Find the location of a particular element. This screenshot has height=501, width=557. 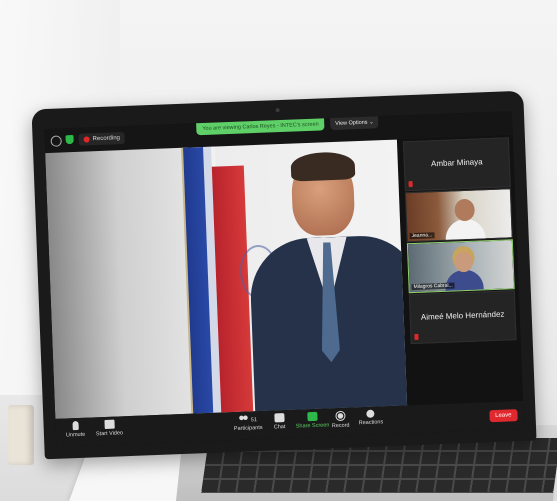

view-options-label: View Options is located at coordinates (351, 123).